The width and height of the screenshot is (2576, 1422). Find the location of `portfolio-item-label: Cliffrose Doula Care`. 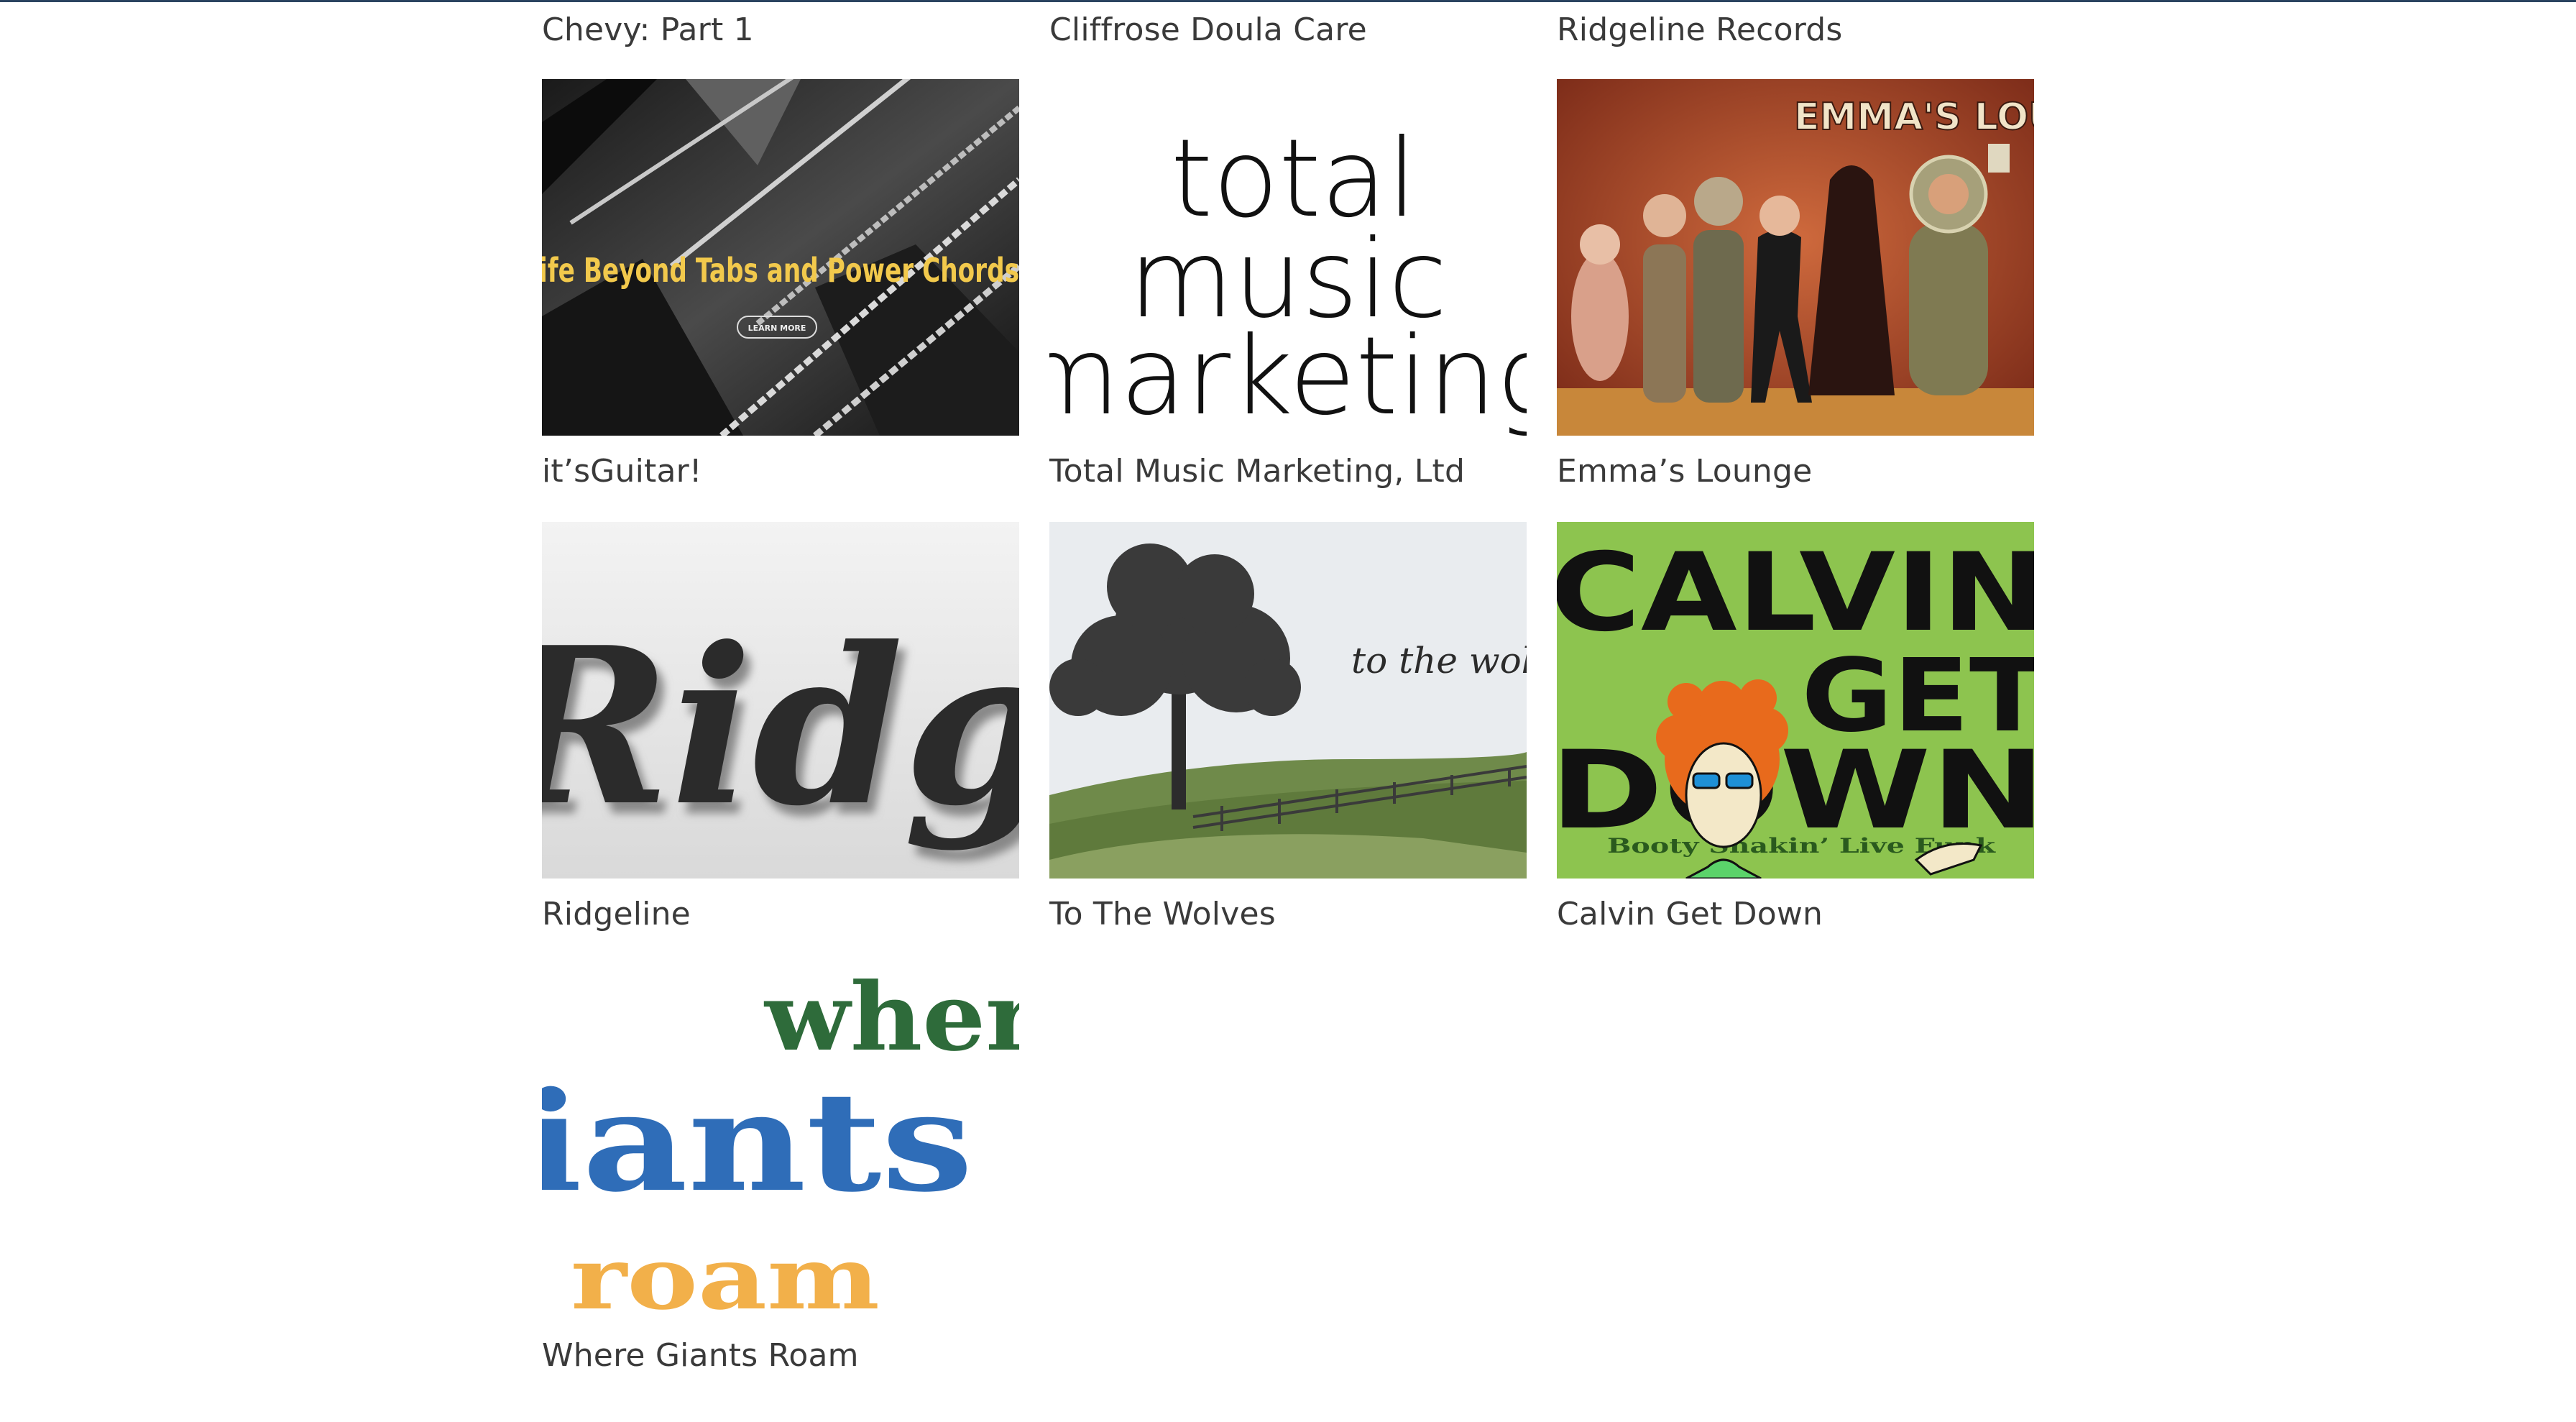

portfolio-item-label: Cliffrose Doula Care is located at coordinates (1208, 30).